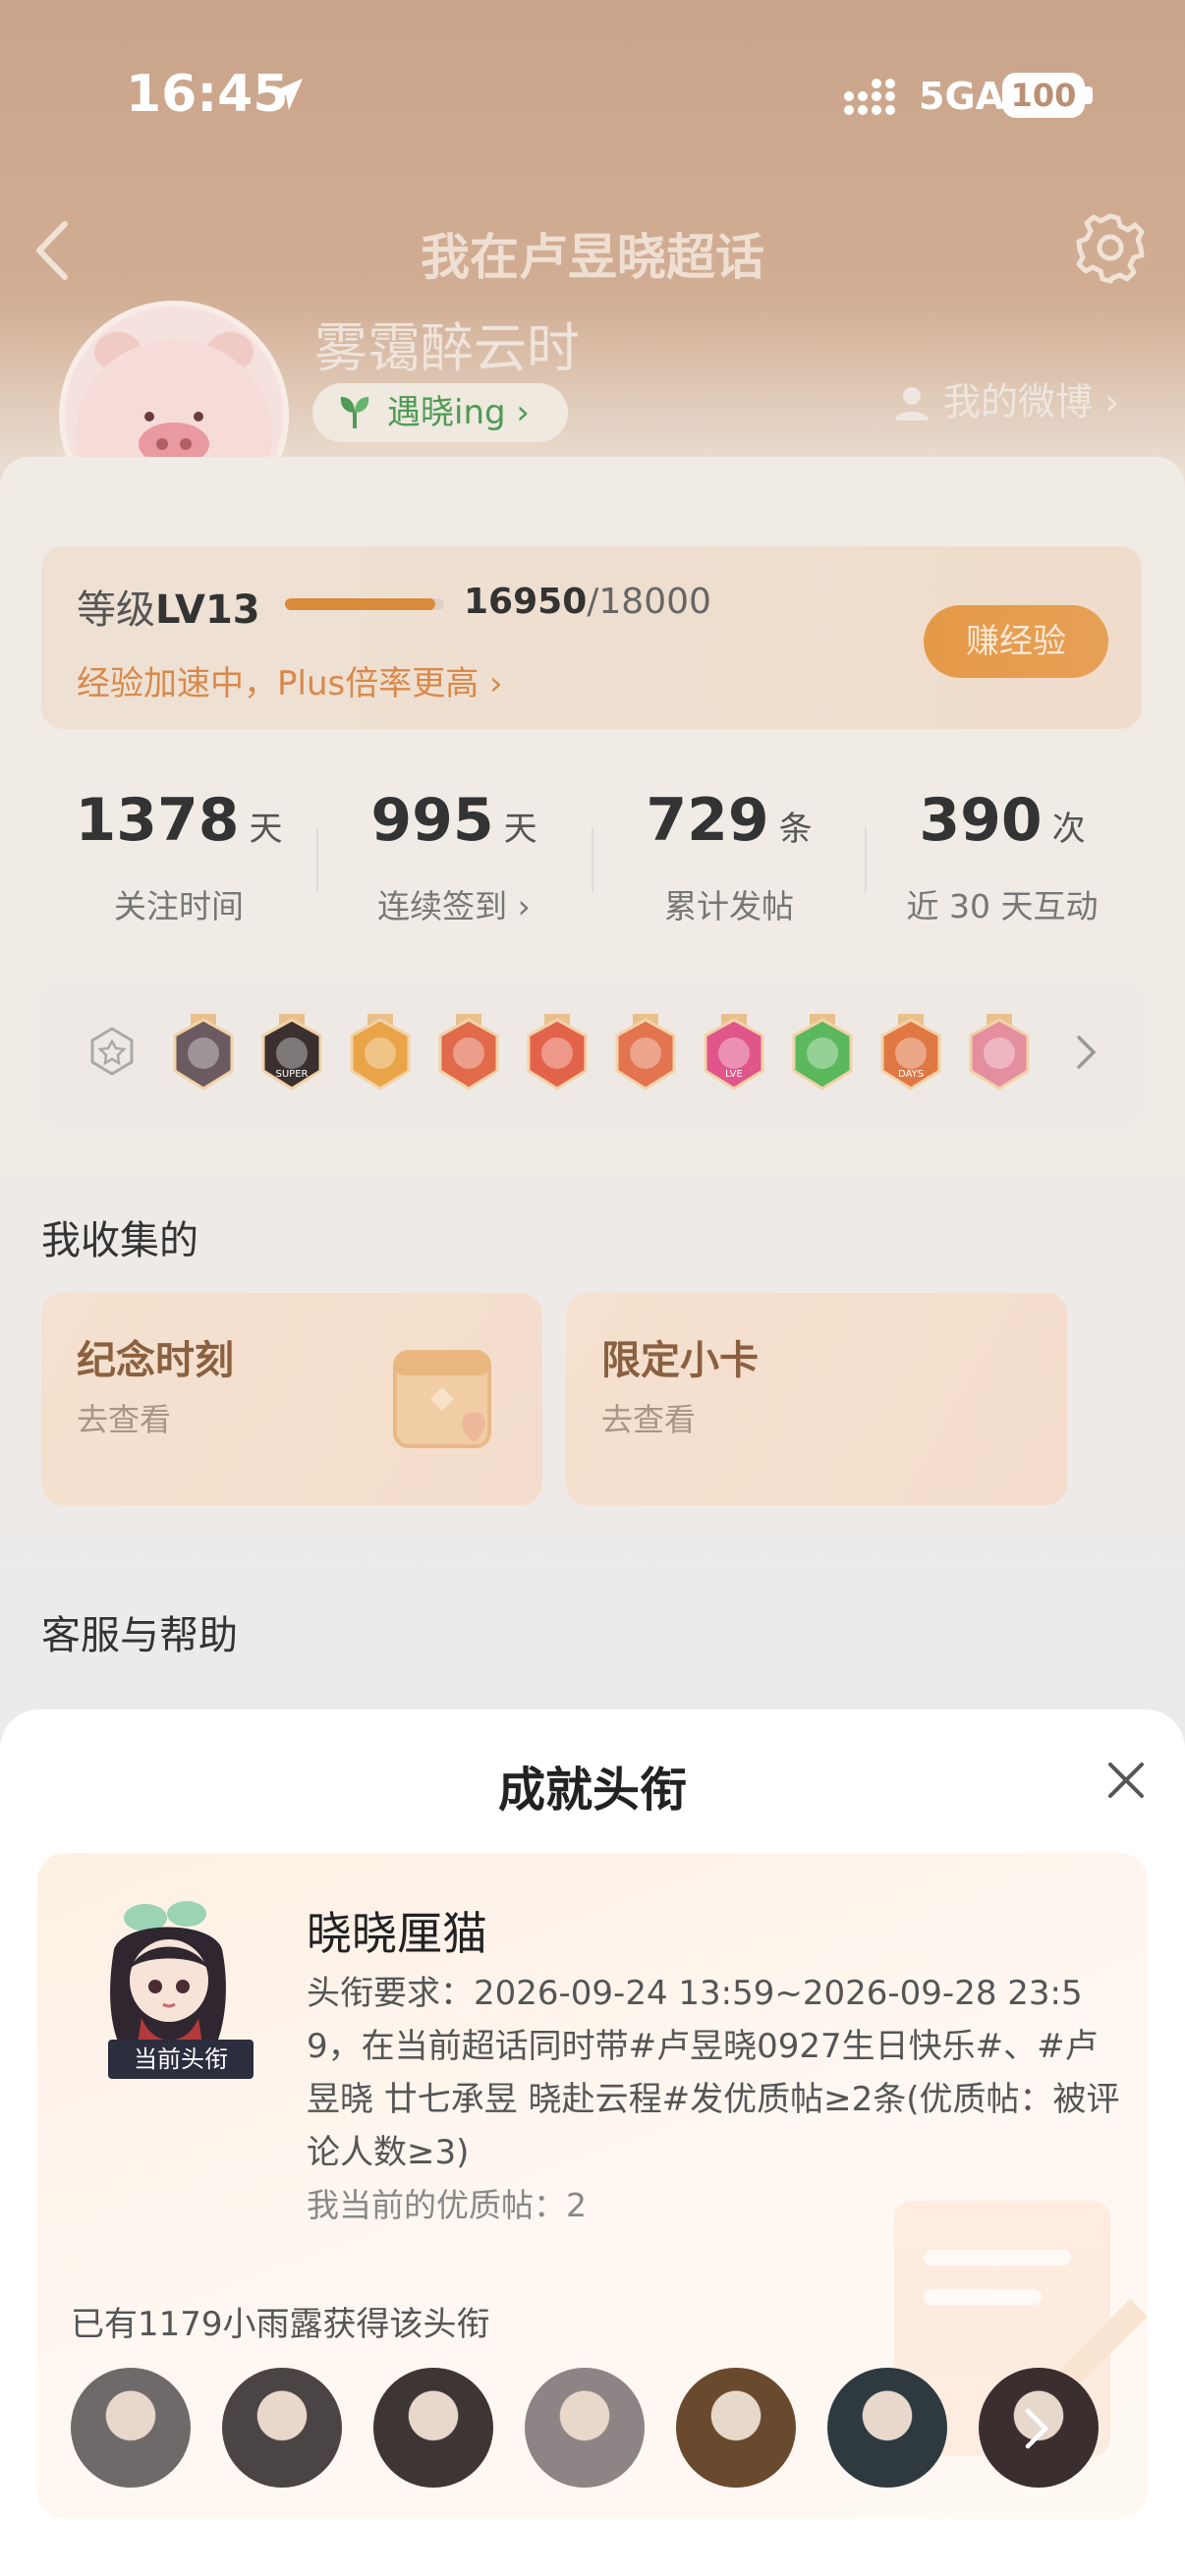  Describe the element at coordinates (912, 403) in the screenshot. I see `person-icon` at that location.